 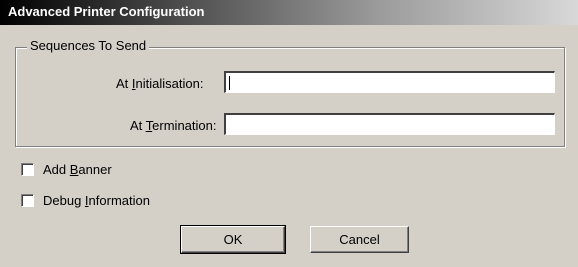 What do you see at coordinates (229, 83) in the screenshot?
I see `text-caret` at bounding box center [229, 83].